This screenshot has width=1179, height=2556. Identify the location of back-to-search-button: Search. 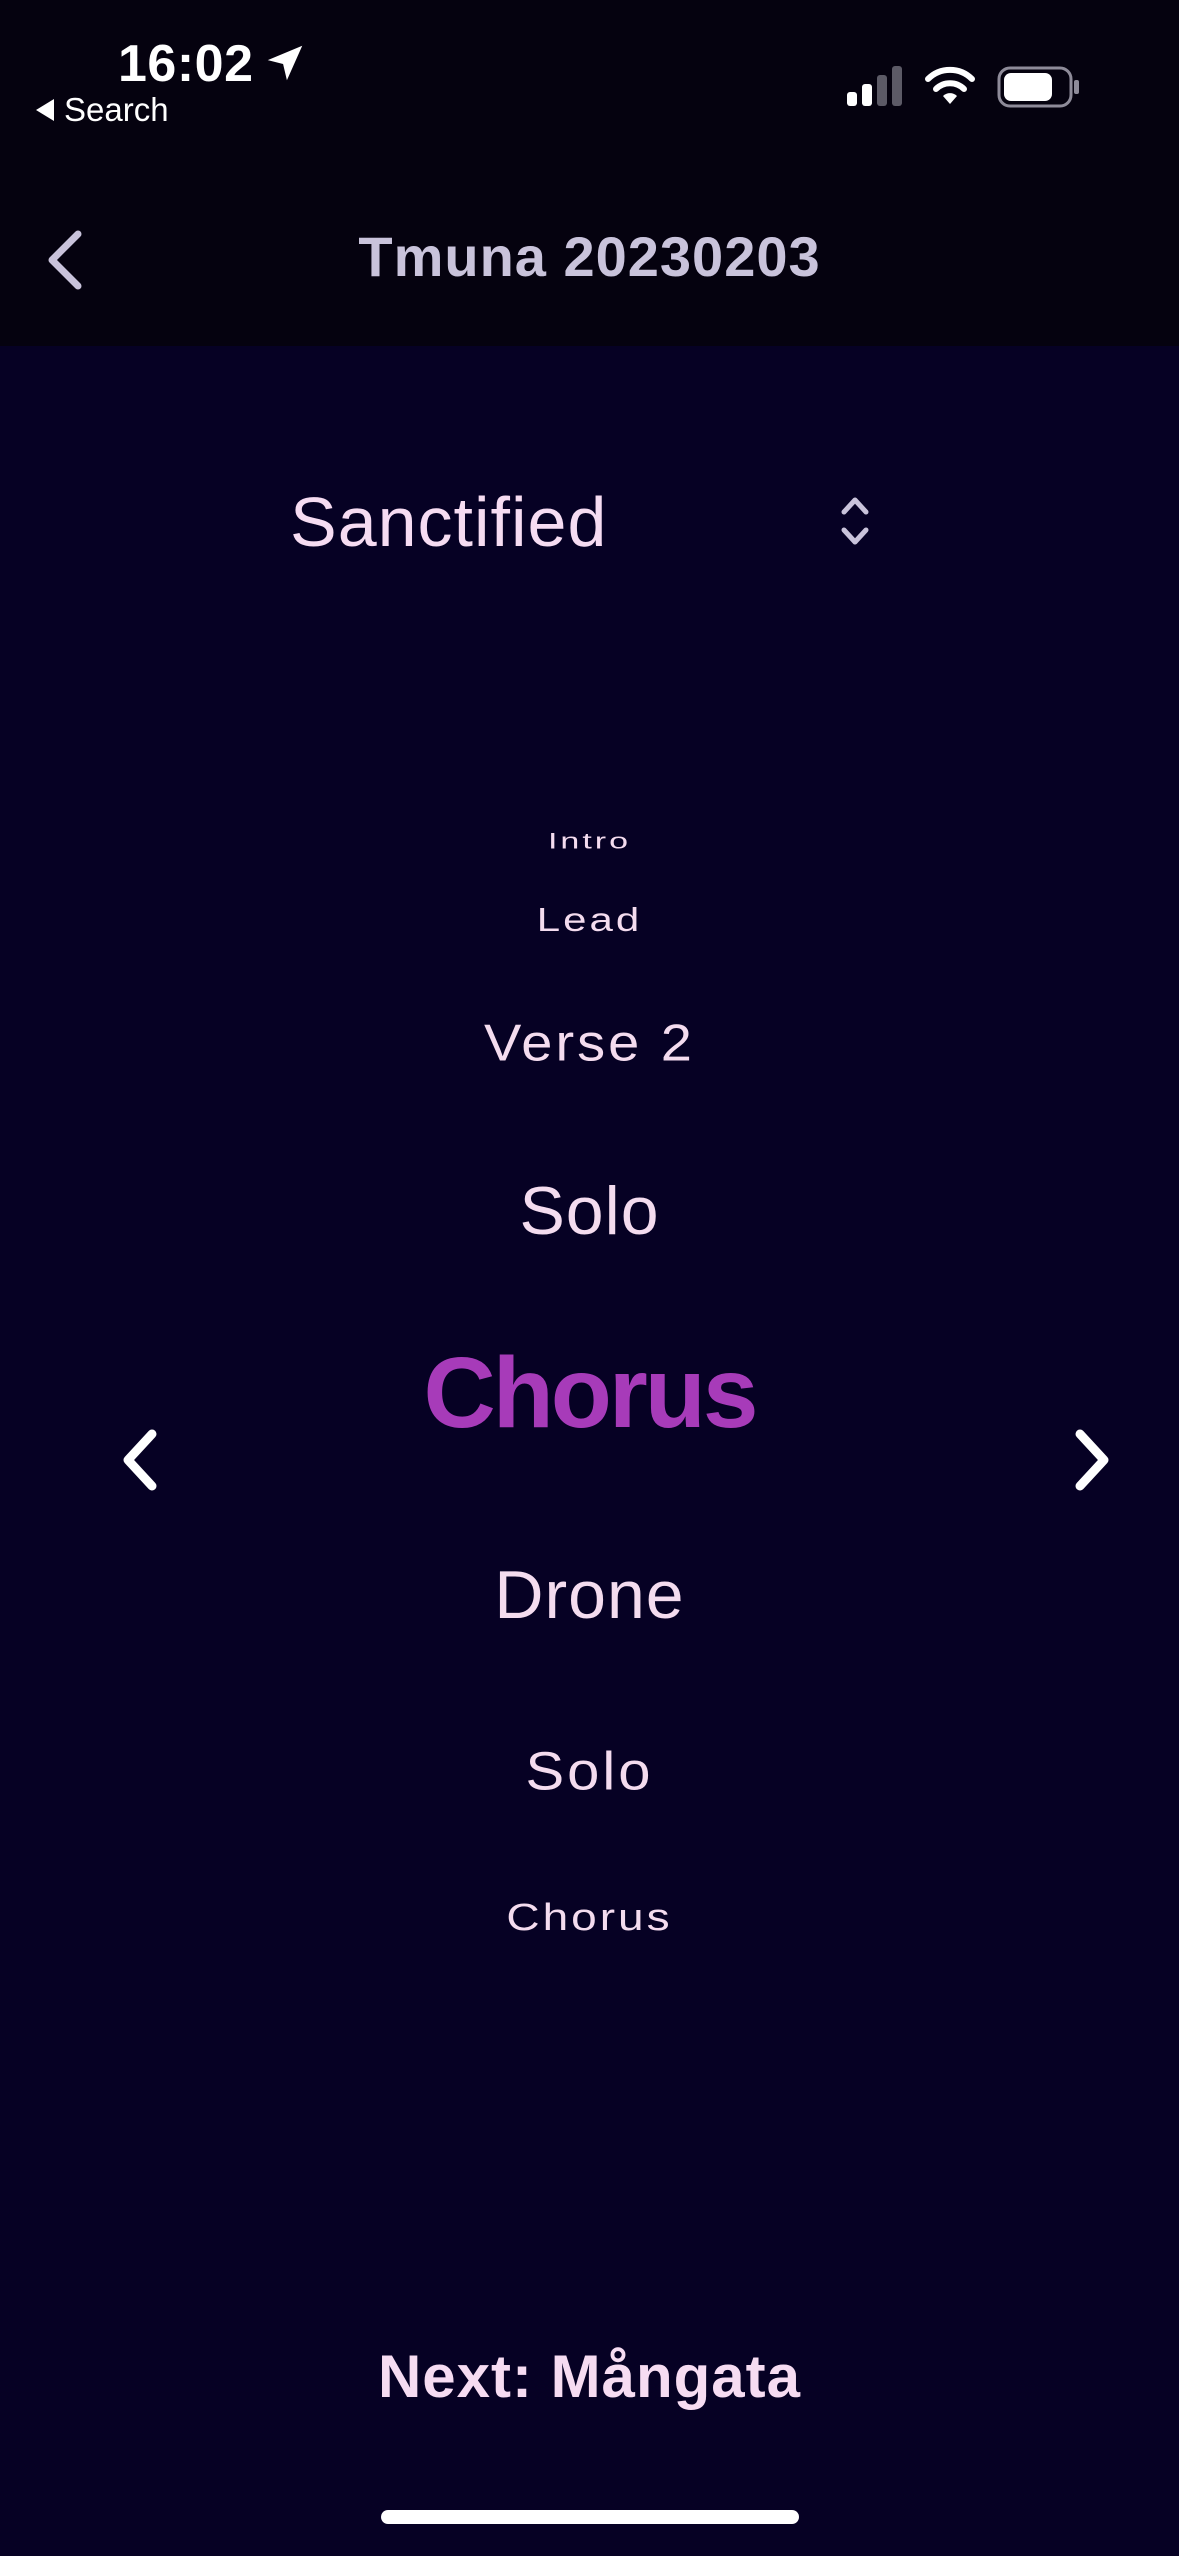
(102, 110).